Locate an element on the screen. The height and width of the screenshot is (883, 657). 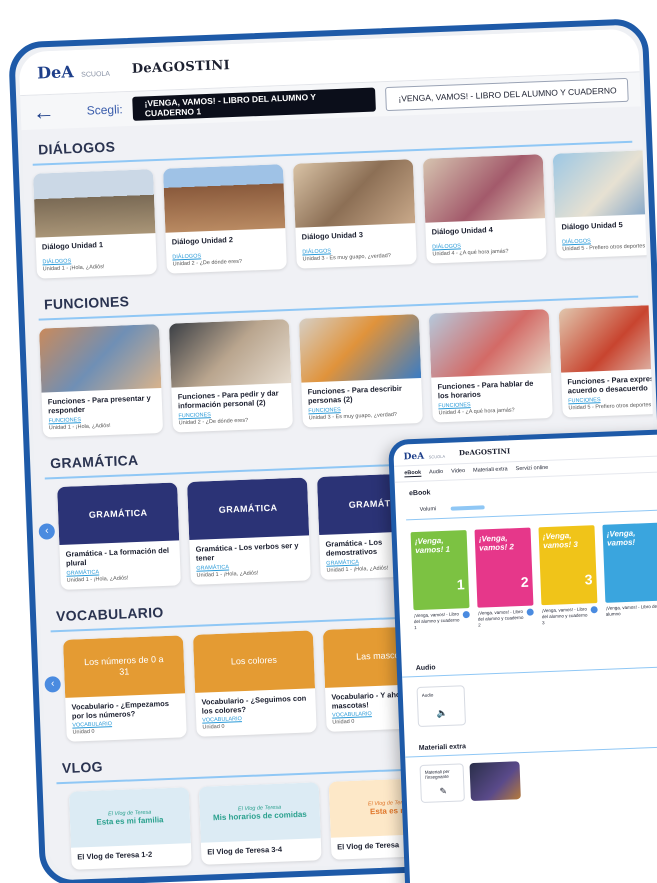
vlog-thumbnail: El Vlog de Teresa Esta es mi familia is located at coordinates (129, 818).